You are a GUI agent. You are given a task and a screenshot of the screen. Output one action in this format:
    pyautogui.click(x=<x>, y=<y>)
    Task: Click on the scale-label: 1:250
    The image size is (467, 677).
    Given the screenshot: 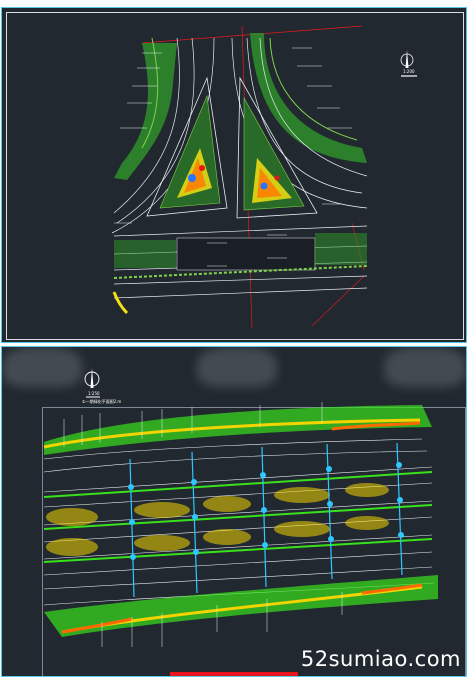 What is the action you would take?
    pyautogui.click(x=94, y=393)
    